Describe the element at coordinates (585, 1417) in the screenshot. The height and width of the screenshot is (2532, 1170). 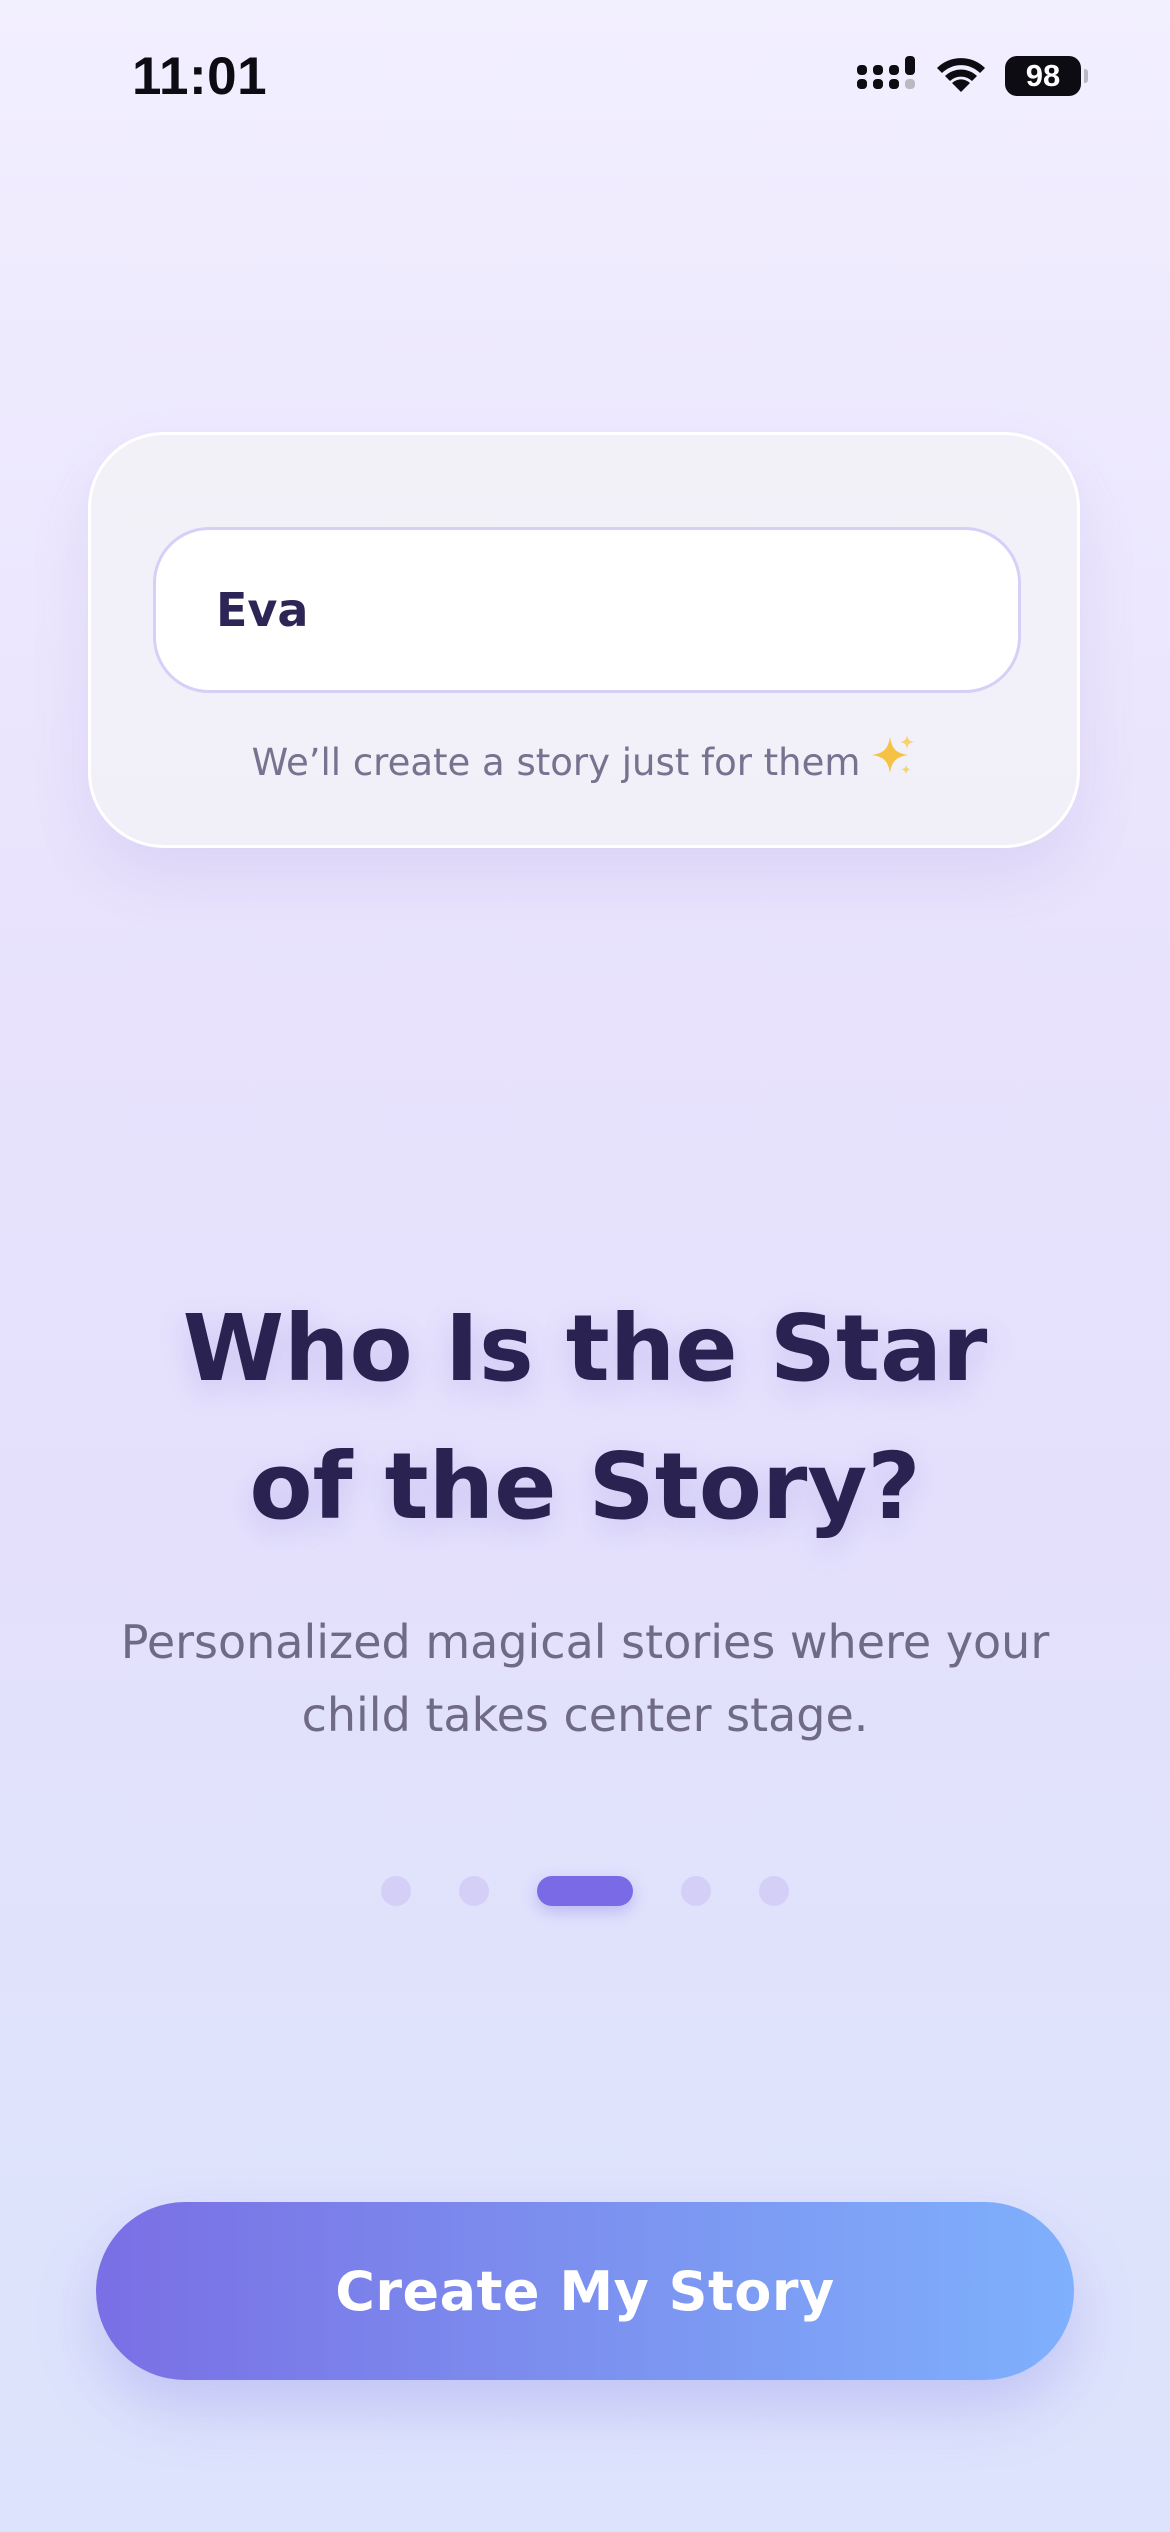
I see `page-title: Who Is the Star of the Story?` at that location.